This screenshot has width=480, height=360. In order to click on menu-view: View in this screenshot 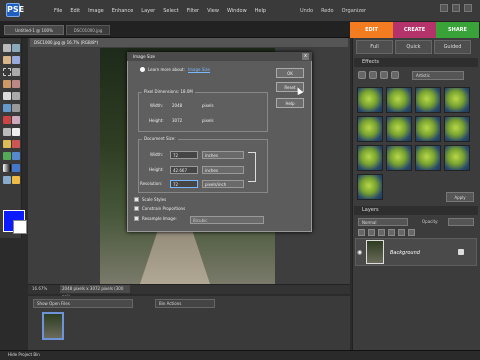, I will do `click(213, 11)`.